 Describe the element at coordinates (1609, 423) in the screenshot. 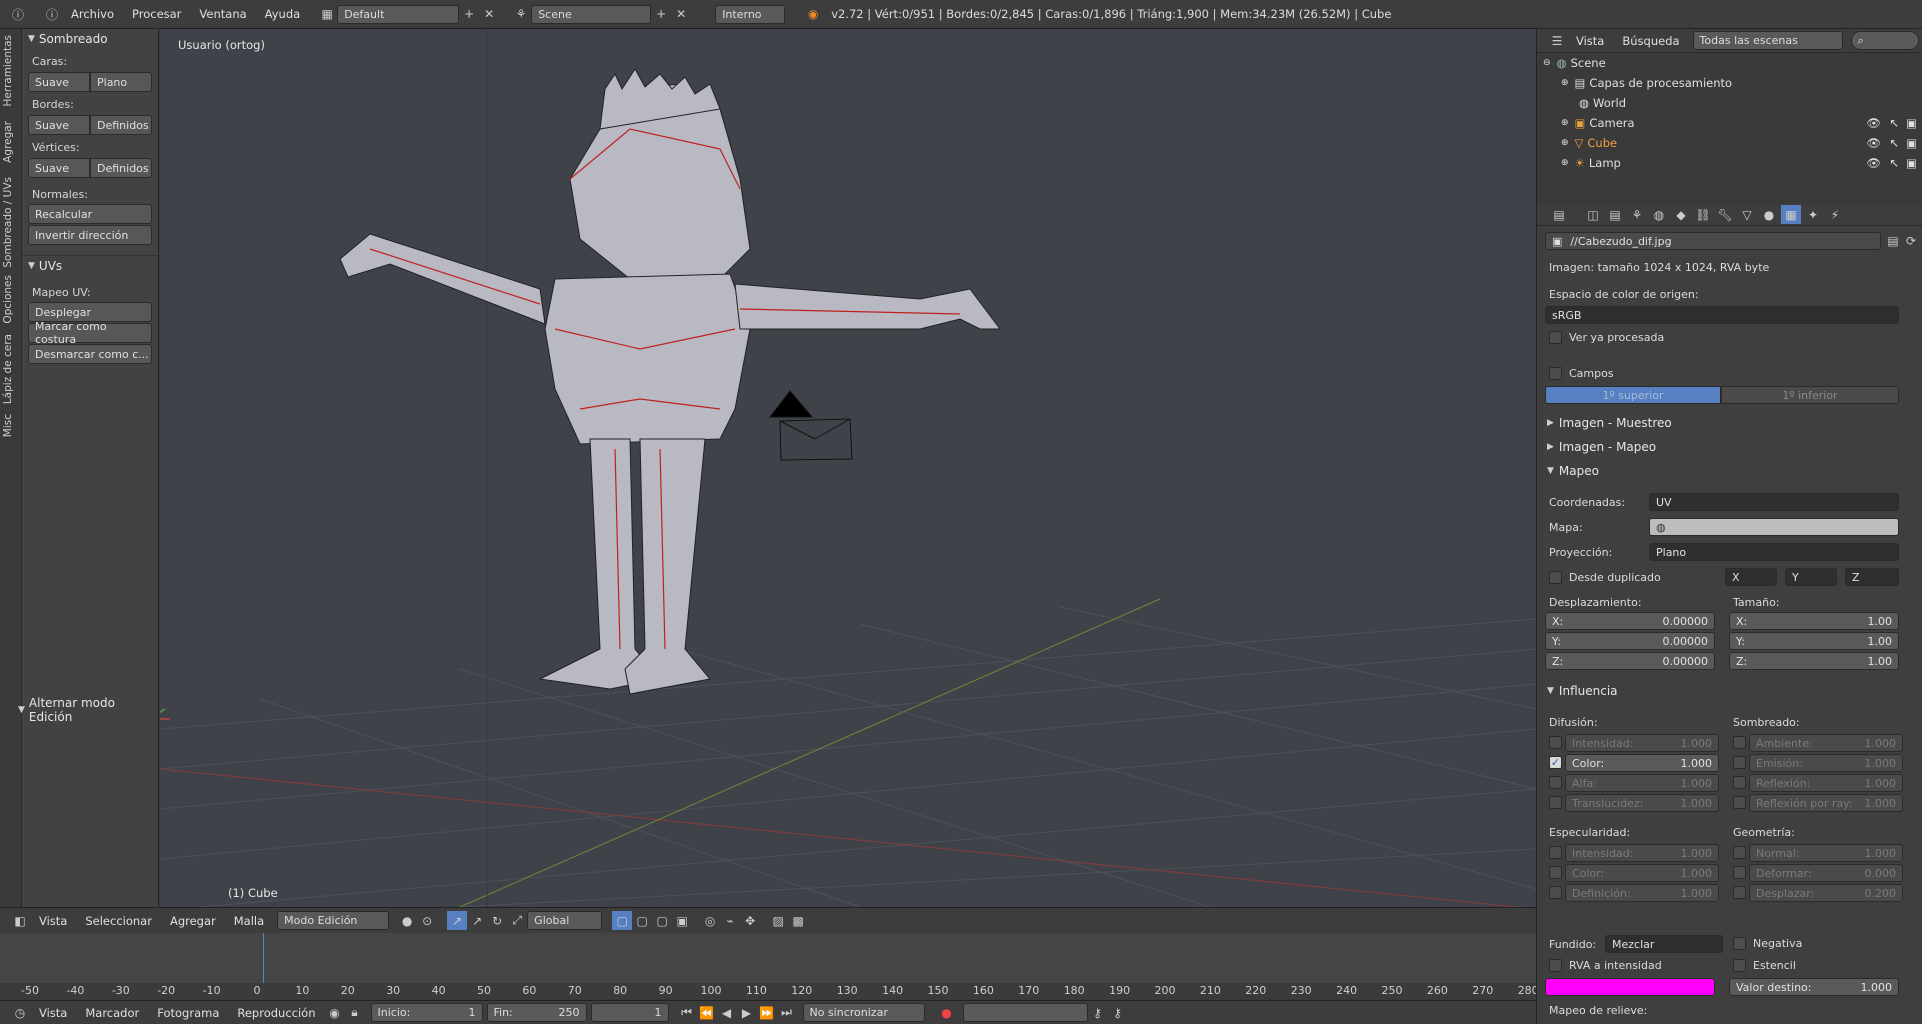

I see `section-image-sampling: ▶ Imagen - Muestreo` at that location.